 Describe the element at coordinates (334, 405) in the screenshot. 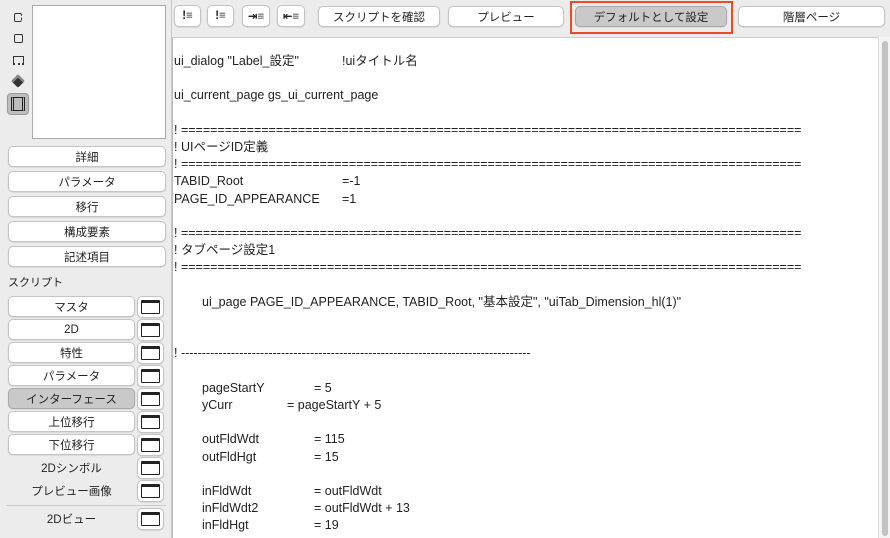

I see `code-value: = pageStartY + 5` at that location.